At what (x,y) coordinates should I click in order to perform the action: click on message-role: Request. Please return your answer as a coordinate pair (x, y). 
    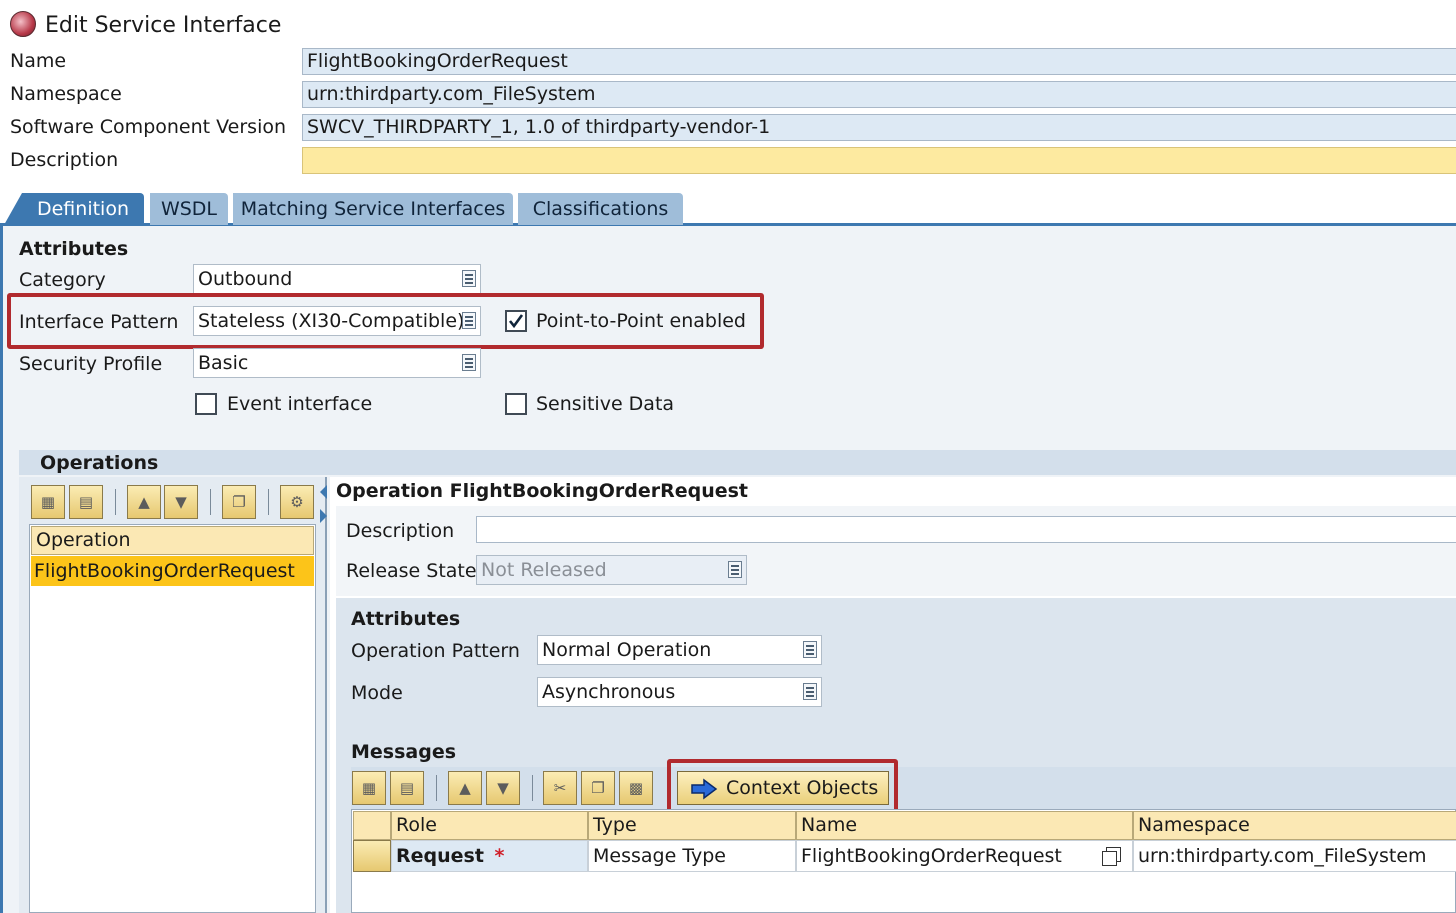
    Looking at the image, I should click on (440, 856).